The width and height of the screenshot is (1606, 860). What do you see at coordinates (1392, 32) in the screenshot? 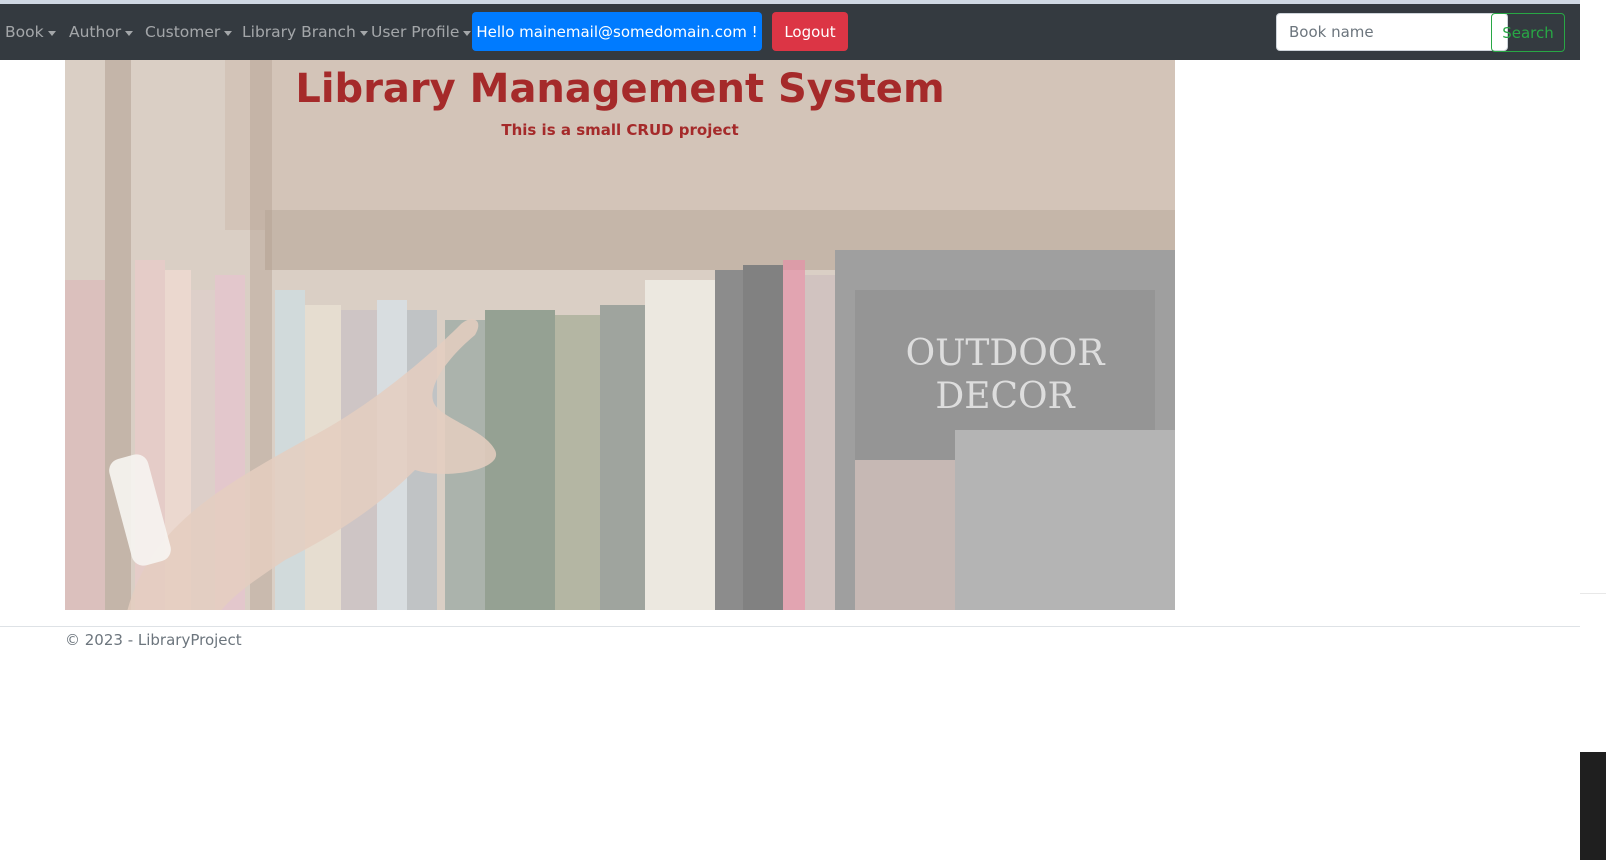
I see `book-search-input` at bounding box center [1392, 32].